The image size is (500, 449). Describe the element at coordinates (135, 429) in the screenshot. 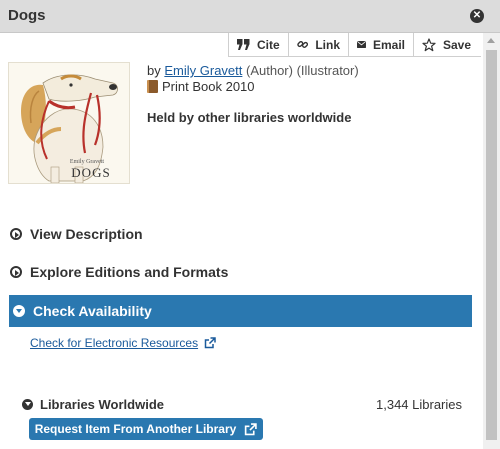

I see `request-item-label: Request Item From Another Library` at that location.